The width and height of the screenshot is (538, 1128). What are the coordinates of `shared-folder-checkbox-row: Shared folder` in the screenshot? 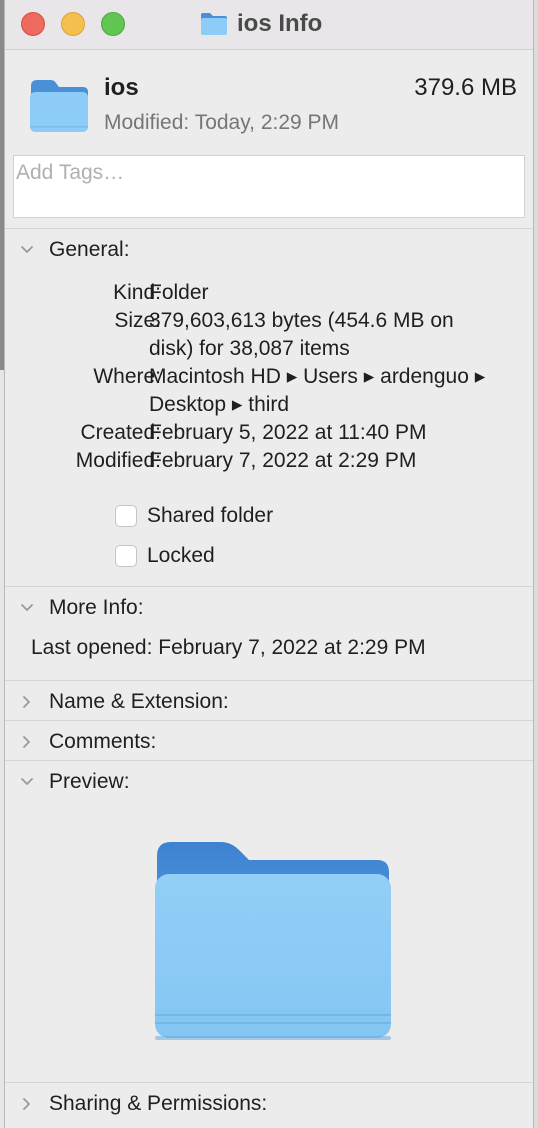 It's located at (194, 516).